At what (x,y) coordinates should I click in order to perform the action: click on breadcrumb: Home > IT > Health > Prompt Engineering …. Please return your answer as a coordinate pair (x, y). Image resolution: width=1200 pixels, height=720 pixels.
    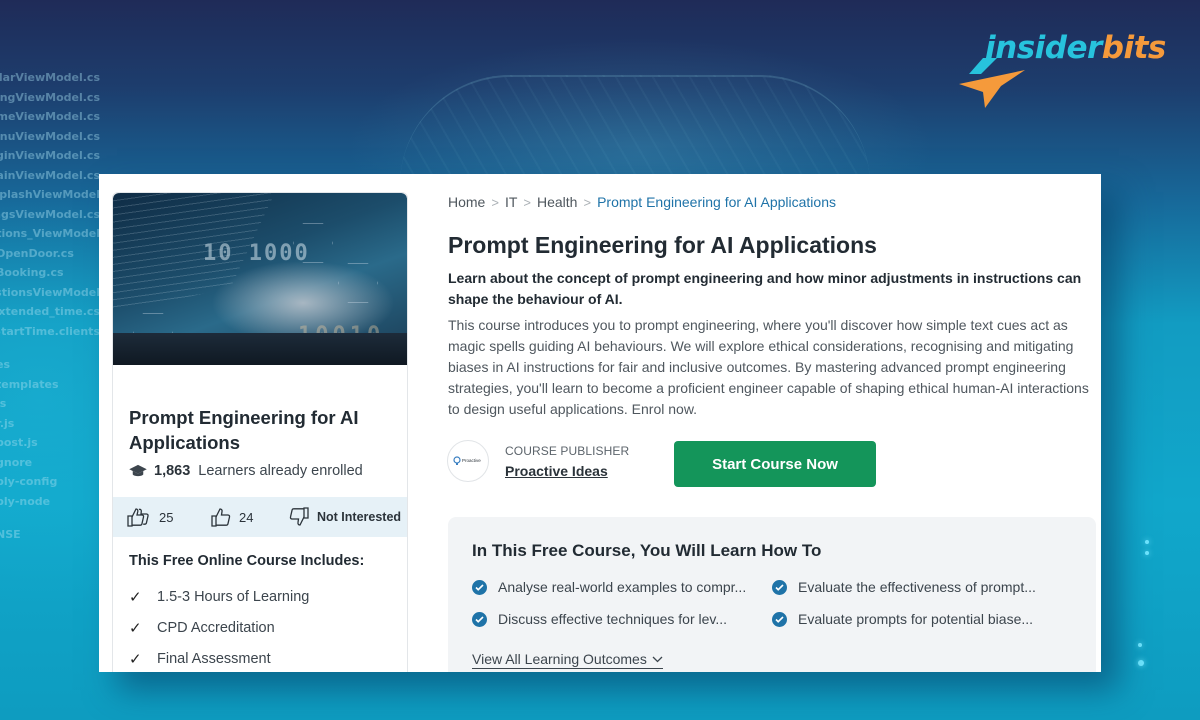
    Looking at the image, I should click on (642, 202).